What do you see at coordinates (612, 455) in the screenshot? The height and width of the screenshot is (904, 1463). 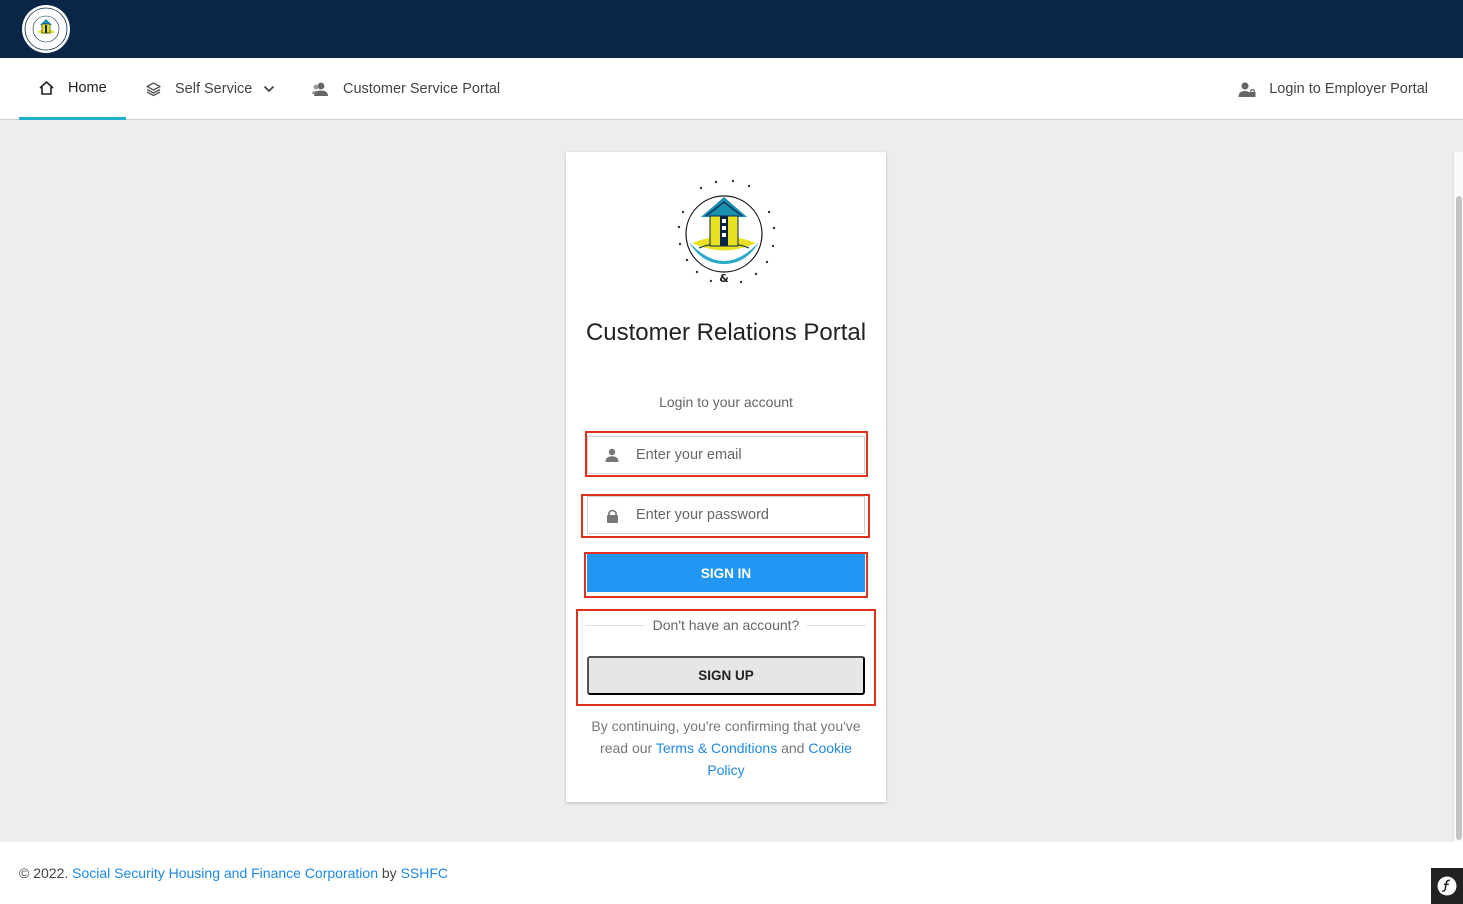 I see `user-icon` at bounding box center [612, 455].